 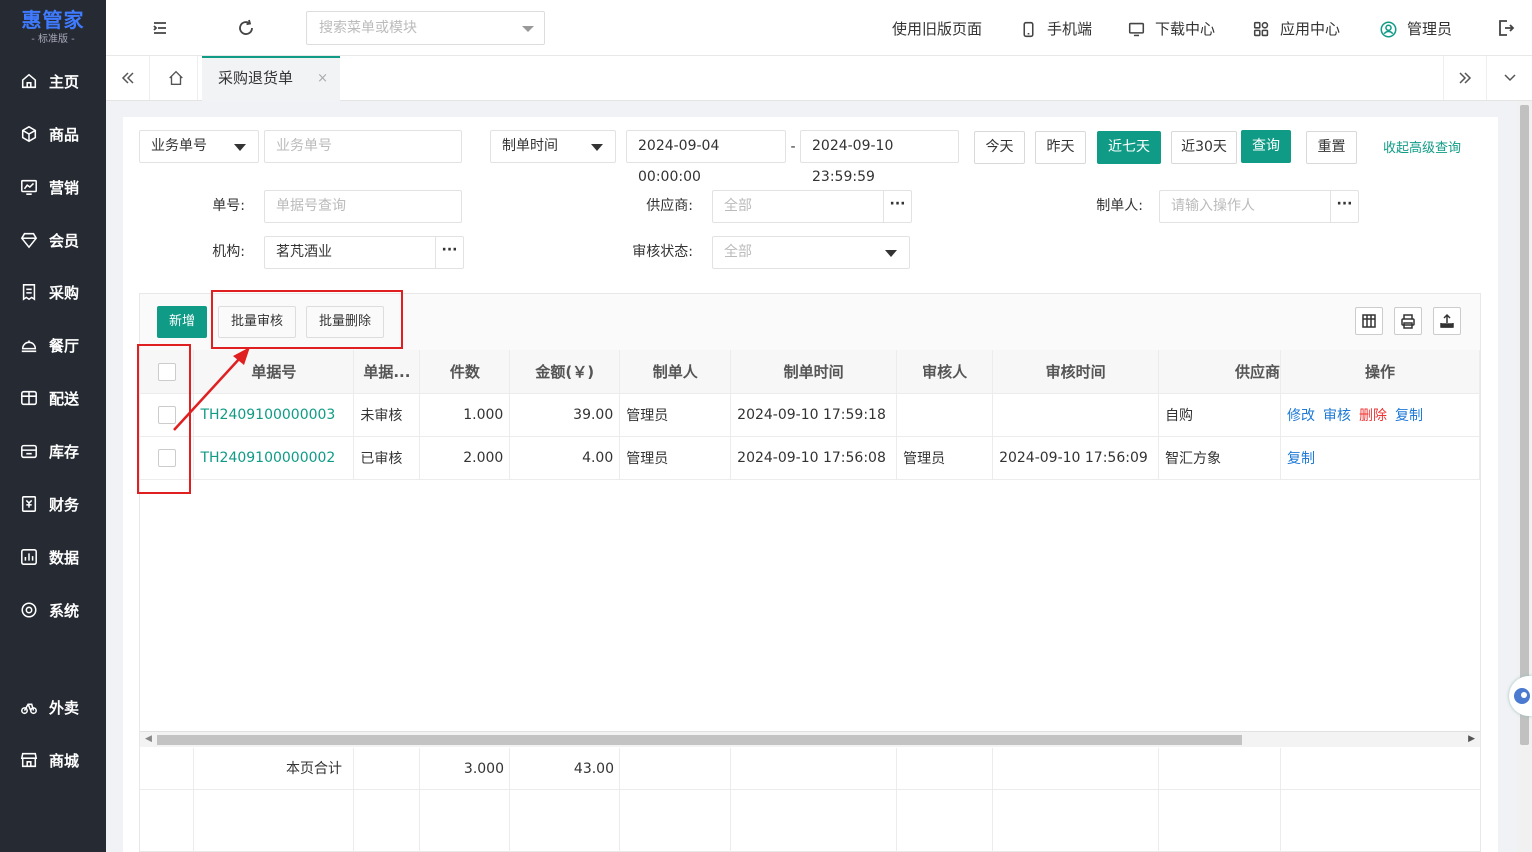 What do you see at coordinates (211, 389) in the screenshot?
I see `annotation-arrow-icon` at bounding box center [211, 389].